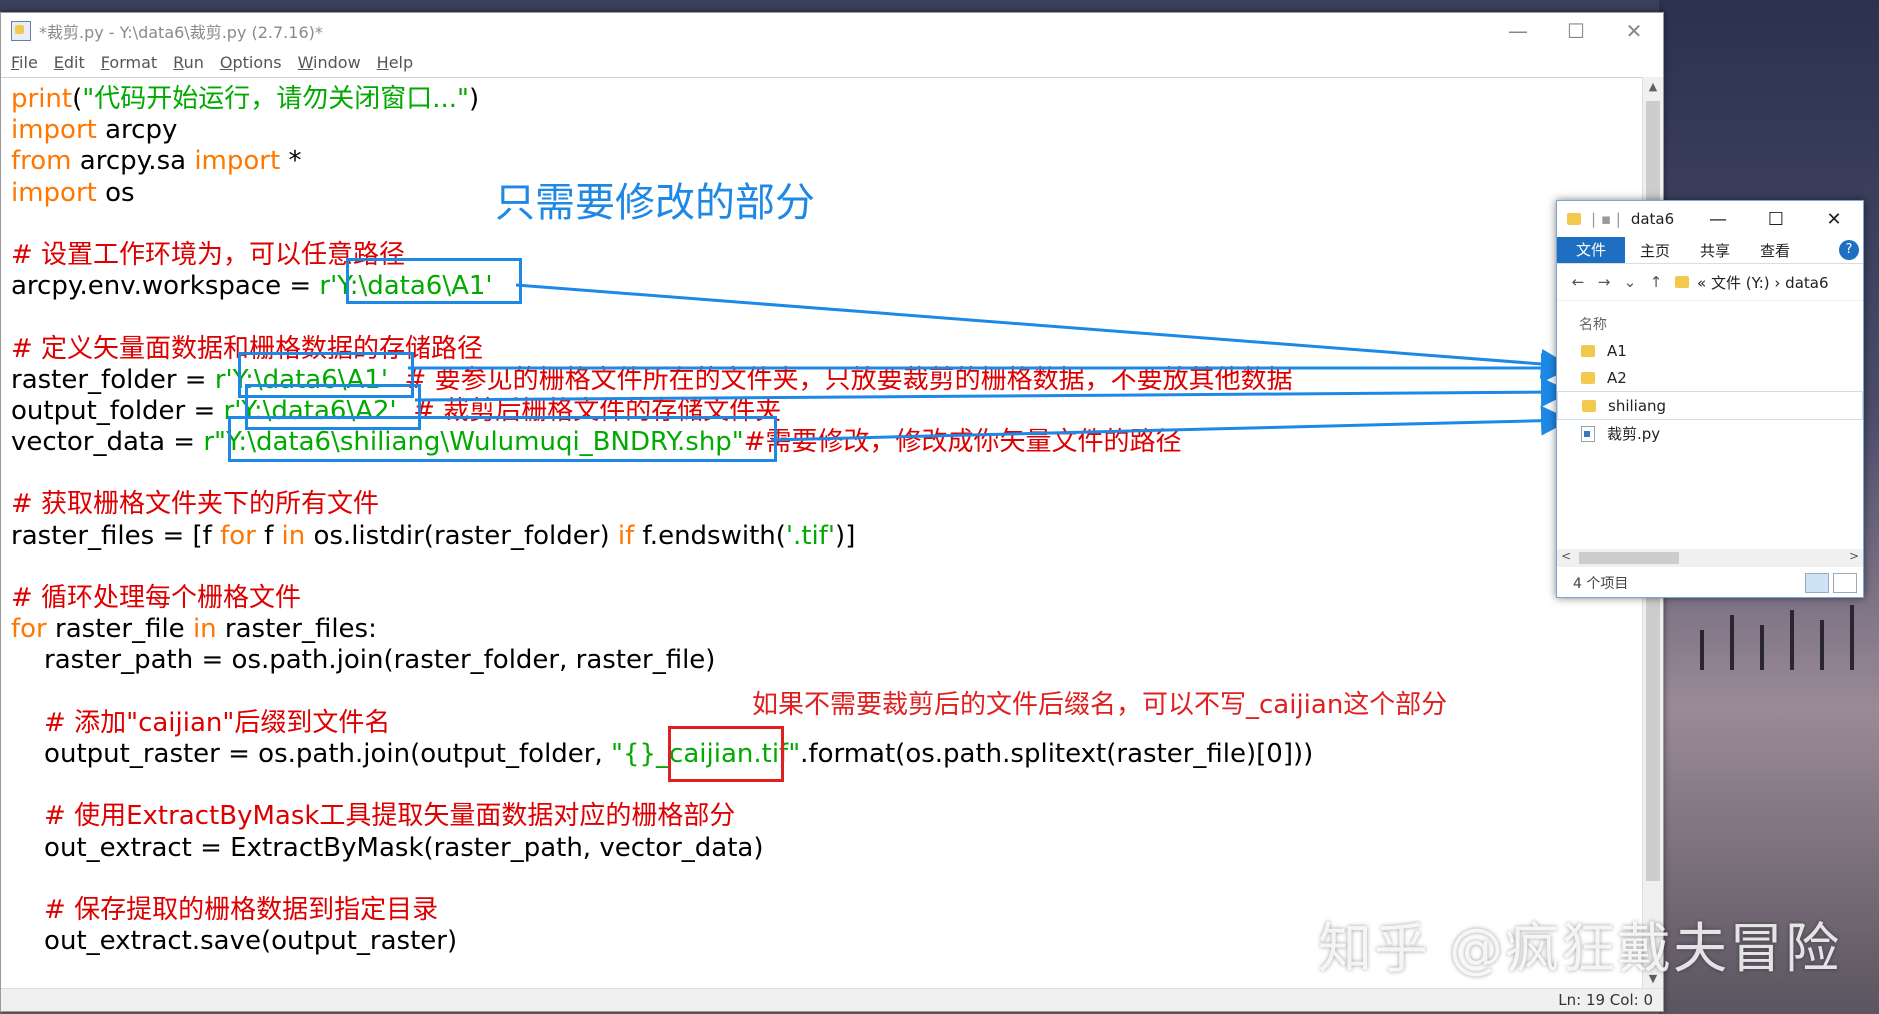 This screenshot has height=1014, width=1879. Describe the element at coordinates (662, 629) in the screenshot. I see `code-line: for raster_file in raster_files:` at that location.